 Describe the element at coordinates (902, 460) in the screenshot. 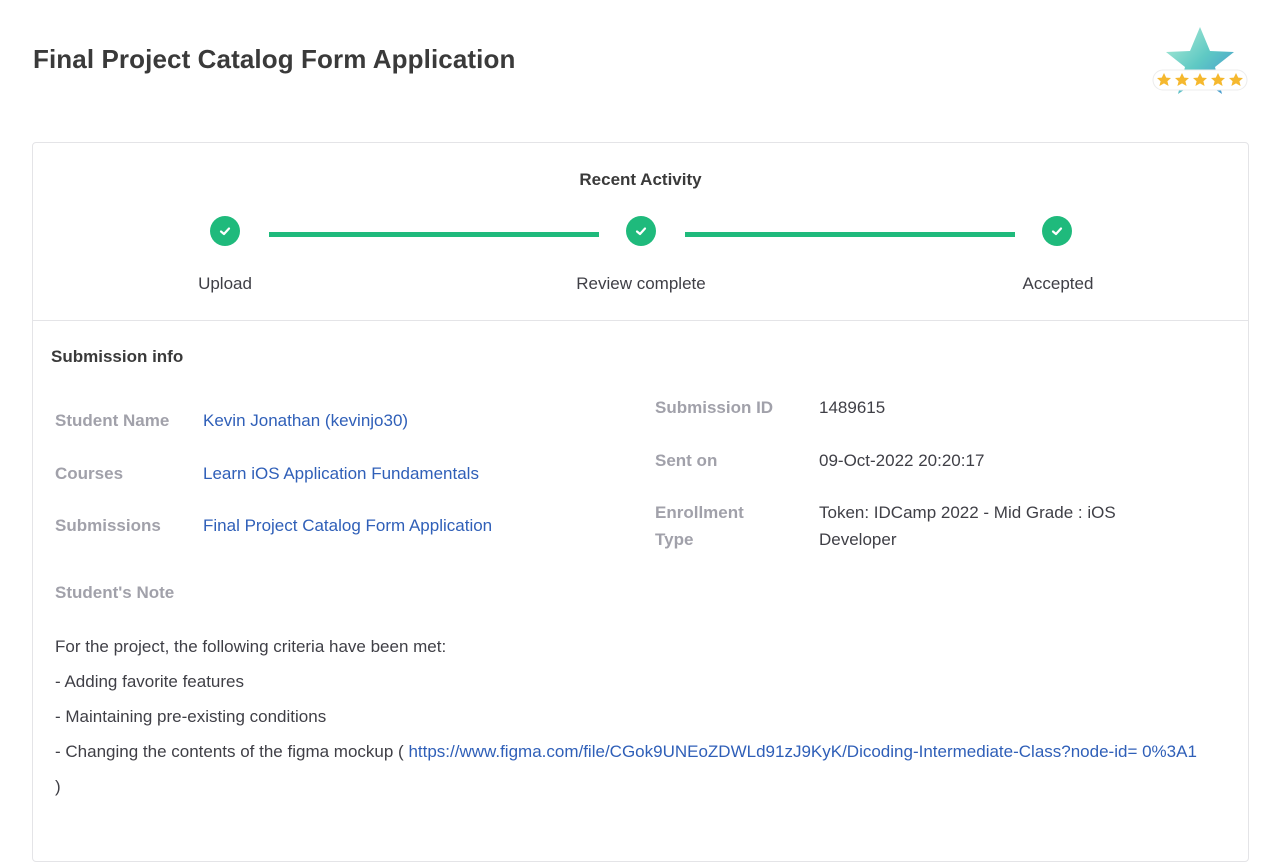

I see `sent-on-value: 09-Oct-2022 20:20:17` at that location.